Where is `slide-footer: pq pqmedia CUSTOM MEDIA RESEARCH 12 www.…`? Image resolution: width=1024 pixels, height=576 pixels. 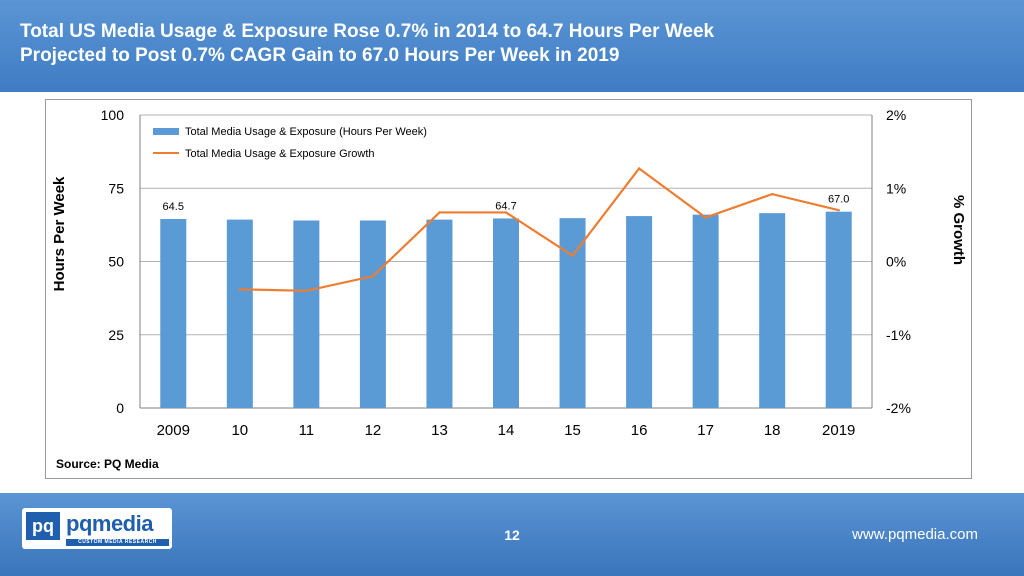
slide-footer: pq pqmedia CUSTOM MEDIA RESEARCH 12 www.… is located at coordinates (512, 534).